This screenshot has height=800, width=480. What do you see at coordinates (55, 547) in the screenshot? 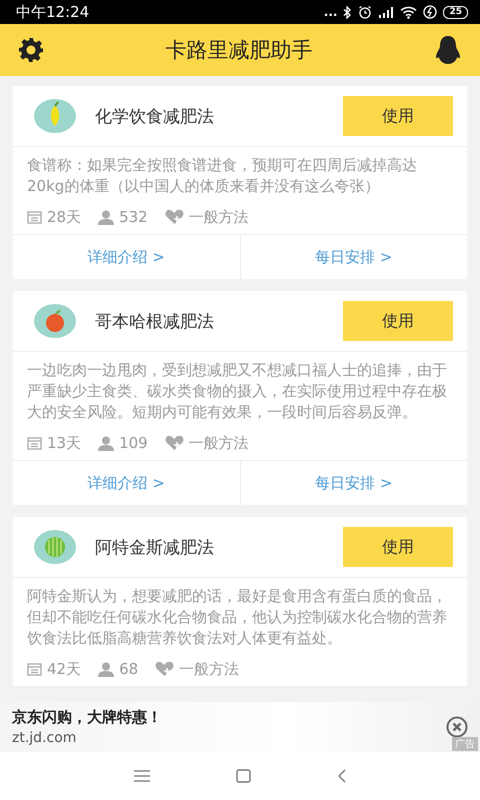
I see `watermelon-icon` at bounding box center [55, 547].